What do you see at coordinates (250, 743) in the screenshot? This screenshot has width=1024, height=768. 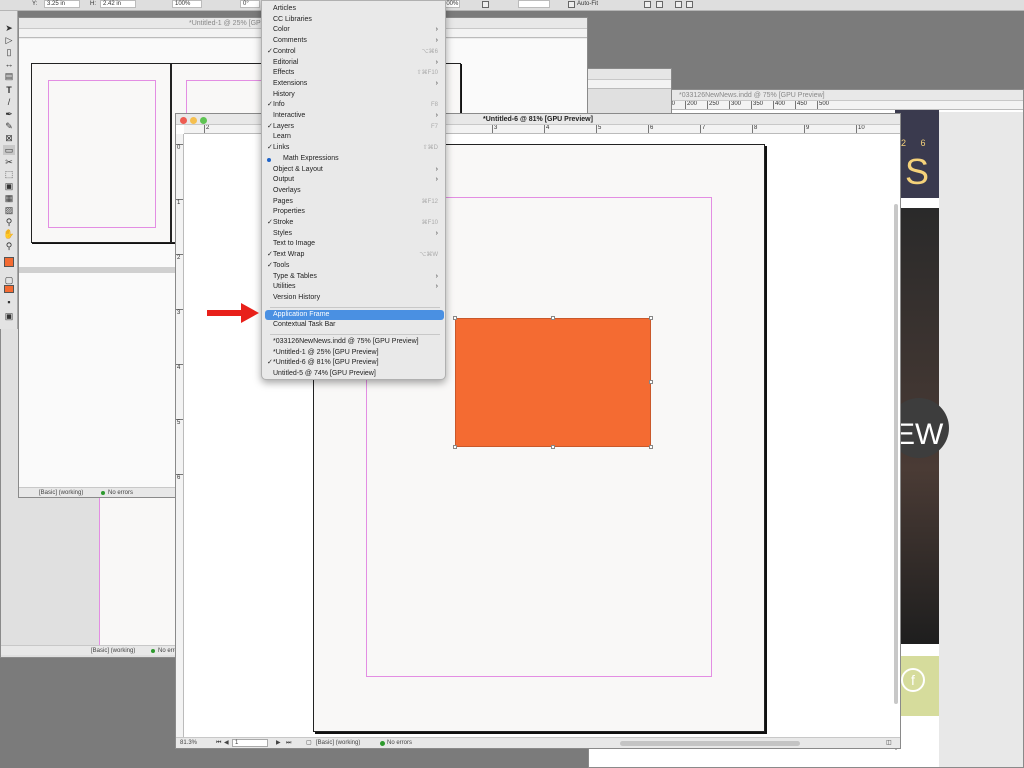 I see `page-field: 1` at bounding box center [250, 743].